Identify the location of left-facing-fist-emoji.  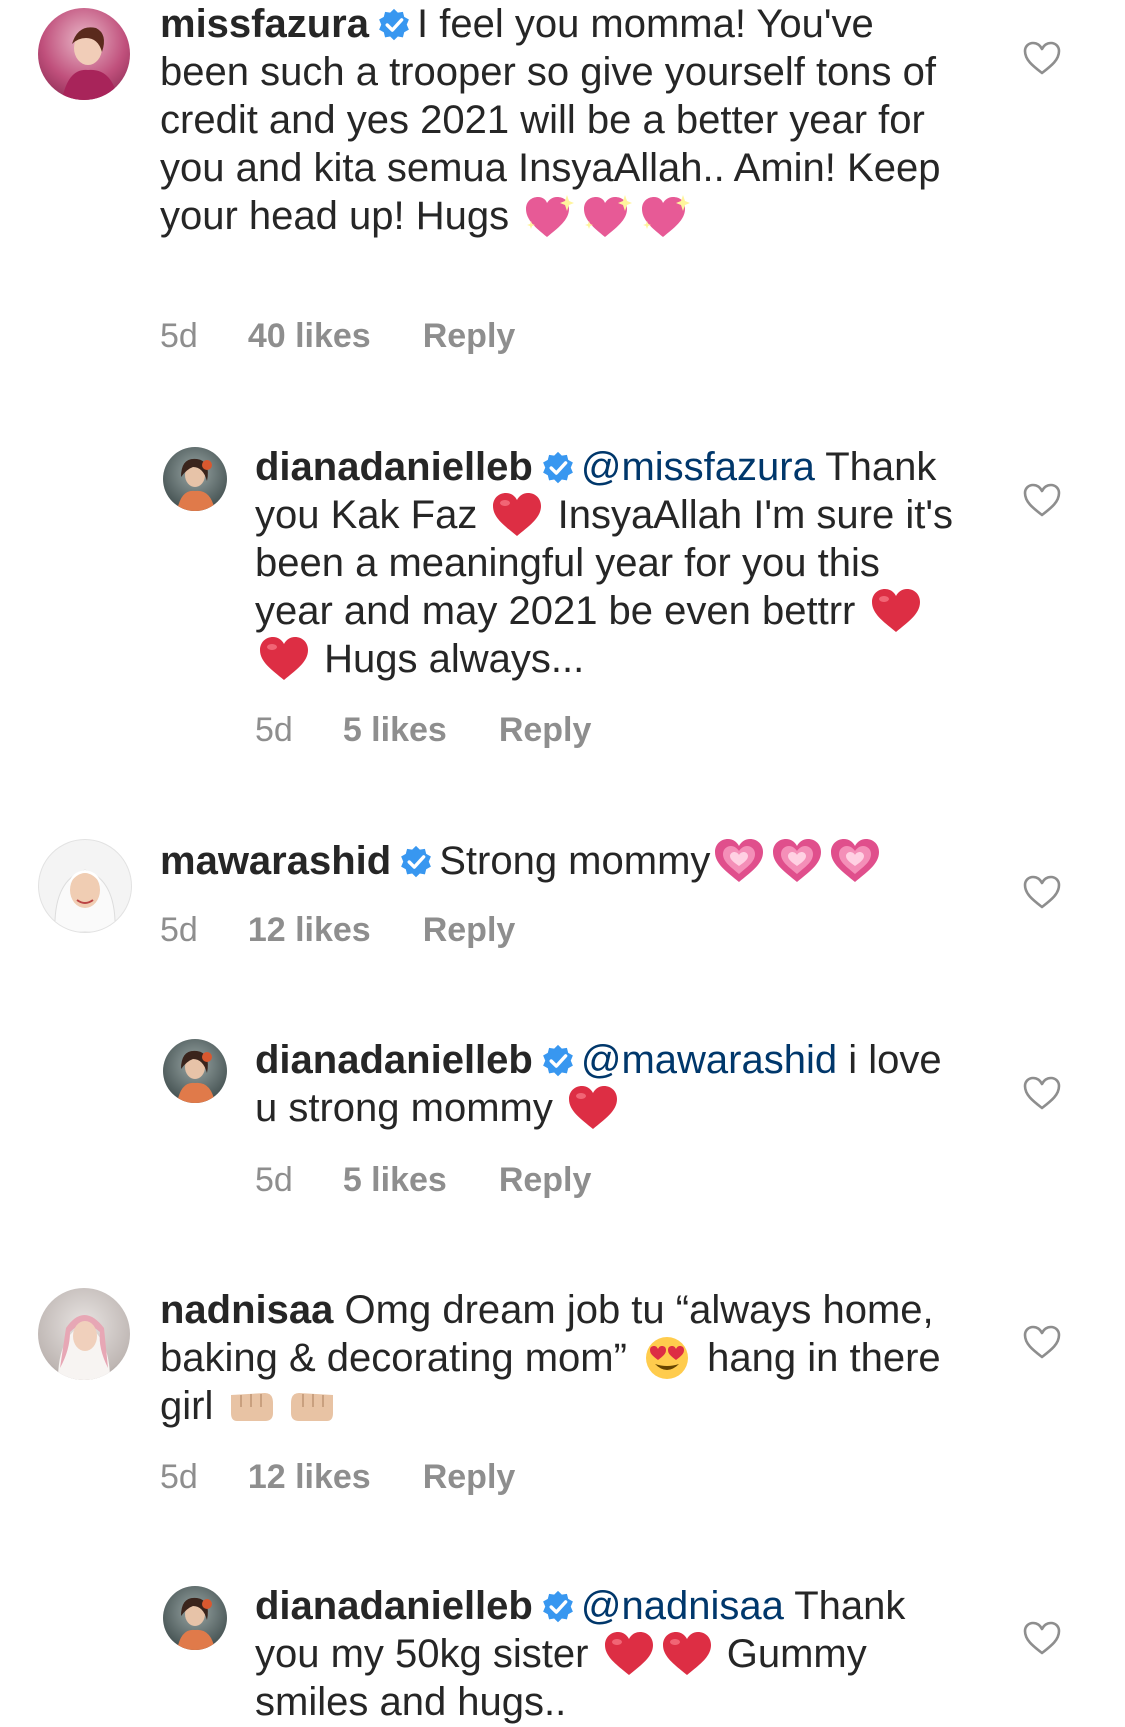
(253, 1406).